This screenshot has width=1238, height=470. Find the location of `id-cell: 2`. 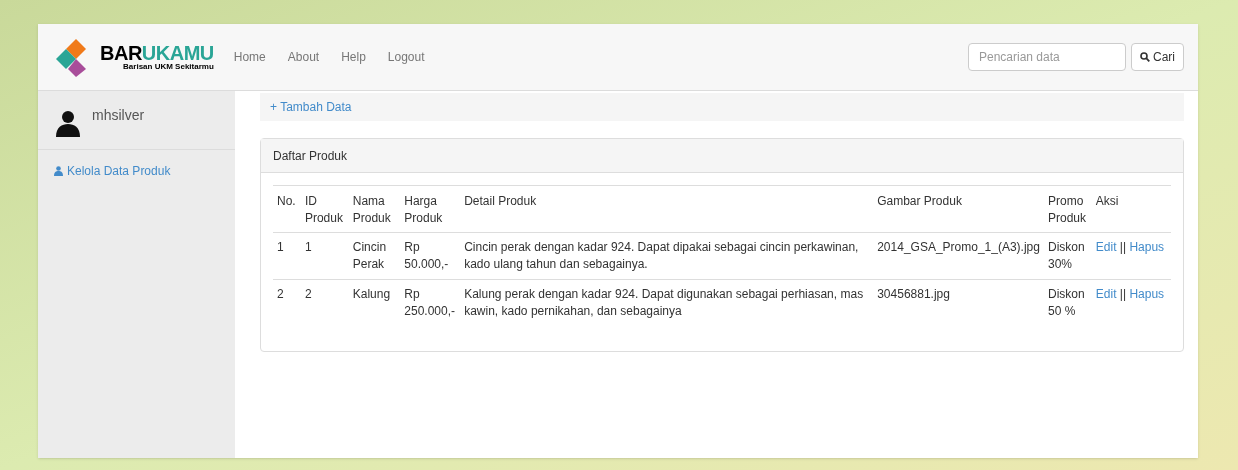

id-cell: 2 is located at coordinates (324, 302).